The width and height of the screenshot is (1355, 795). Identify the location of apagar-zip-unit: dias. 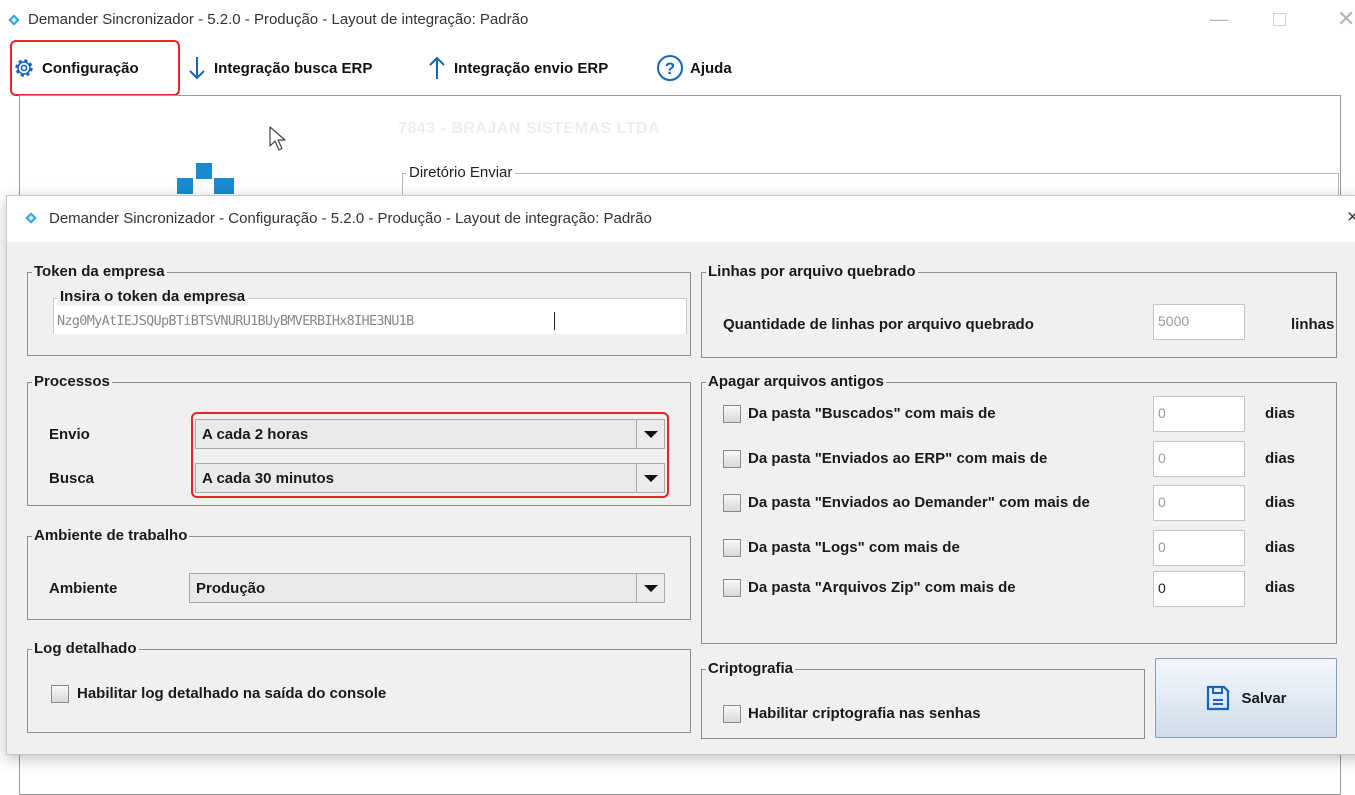
(1280, 587).